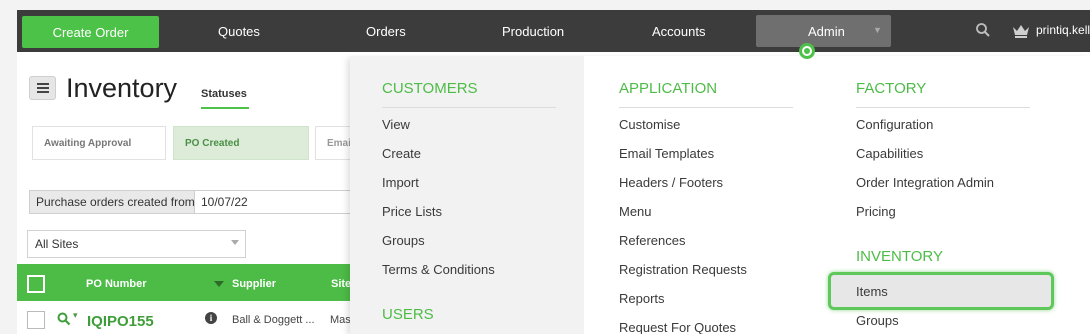  I want to click on date-filter-label: Purchase orders created from, so click(112, 202).